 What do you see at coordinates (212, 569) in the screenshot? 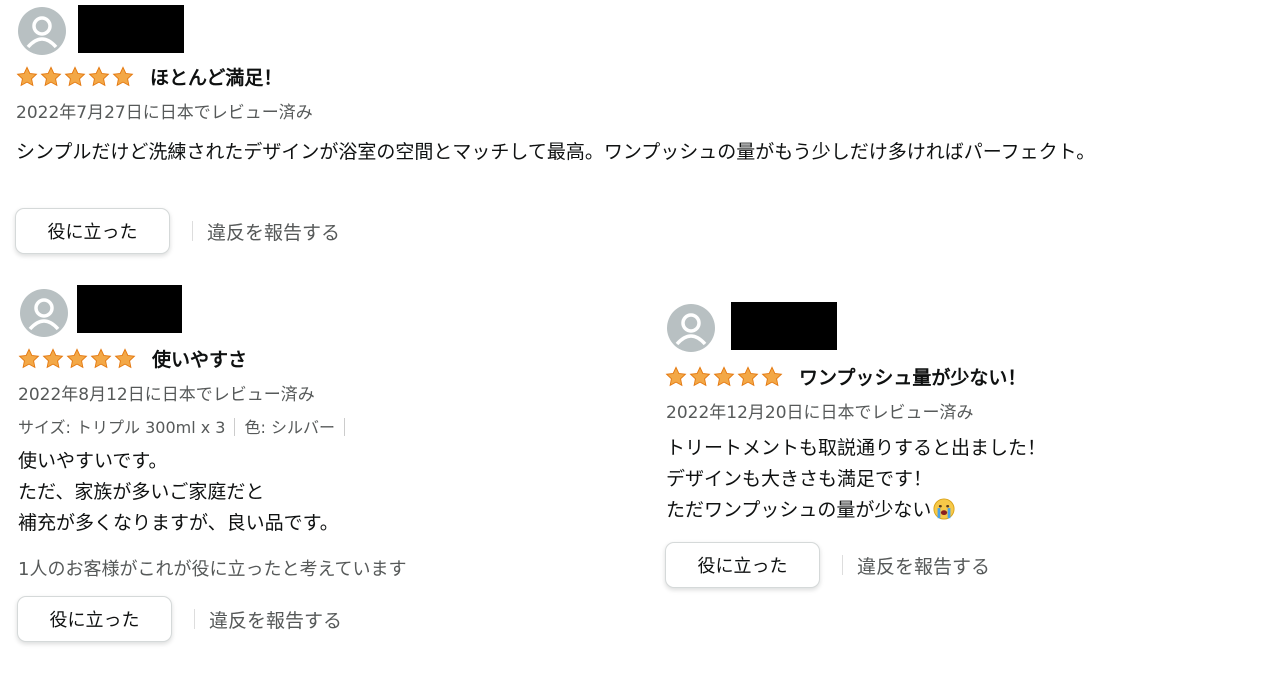
I see `helpful-count-text: 1人のお客様がこれが役に立ったと考えています` at bounding box center [212, 569].